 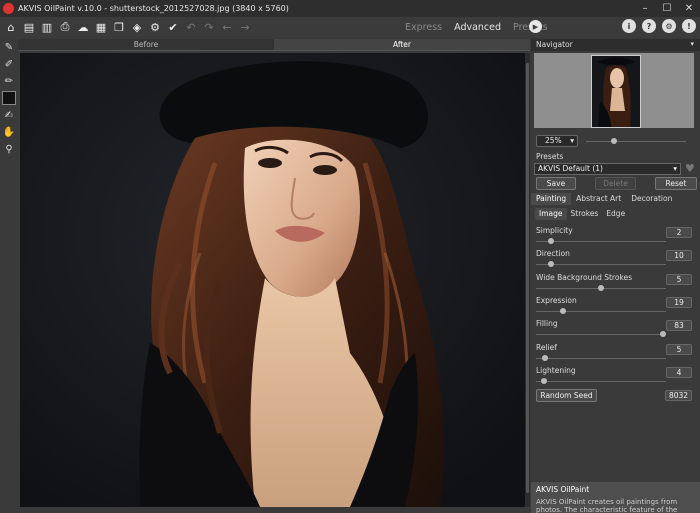 I want to click on forward-icon: →, so click(x=245, y=27).